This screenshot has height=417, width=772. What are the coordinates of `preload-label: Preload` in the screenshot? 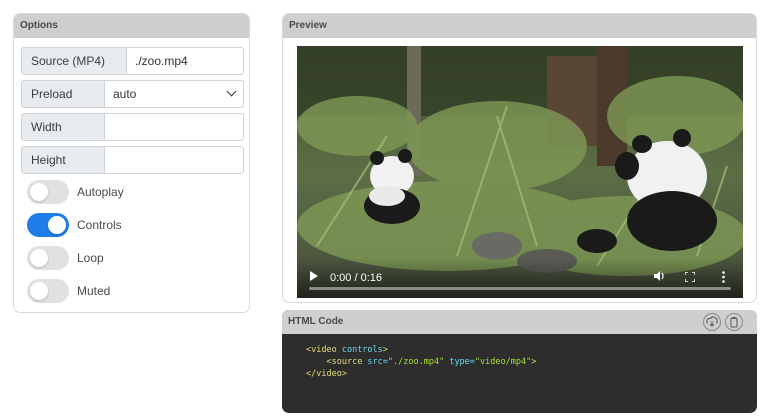 It's located at (63, 94).